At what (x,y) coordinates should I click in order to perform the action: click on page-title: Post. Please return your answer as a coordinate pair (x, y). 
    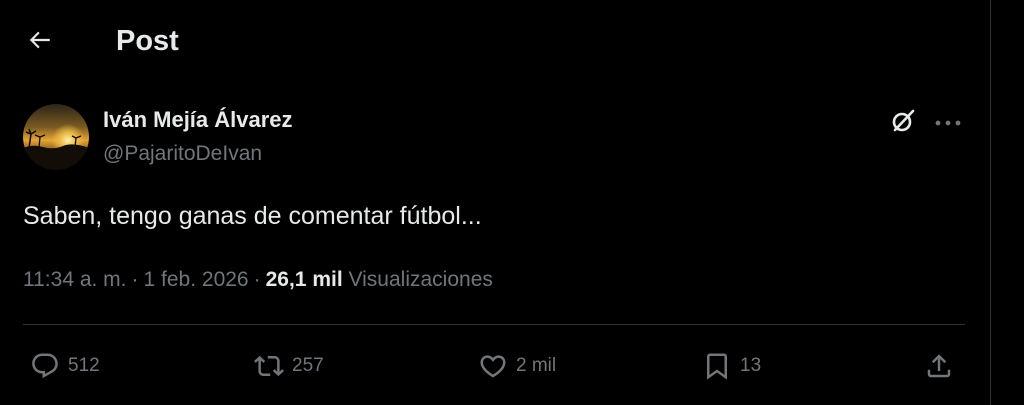
    Looking at the image, I should click on (147, 41).